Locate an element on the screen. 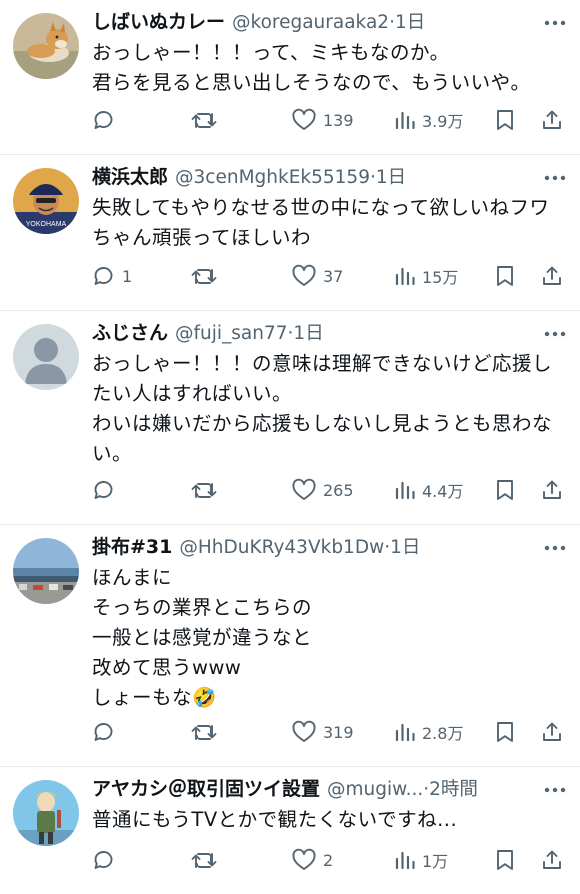  views-count: 15万 is located at coordinates (440, 277).